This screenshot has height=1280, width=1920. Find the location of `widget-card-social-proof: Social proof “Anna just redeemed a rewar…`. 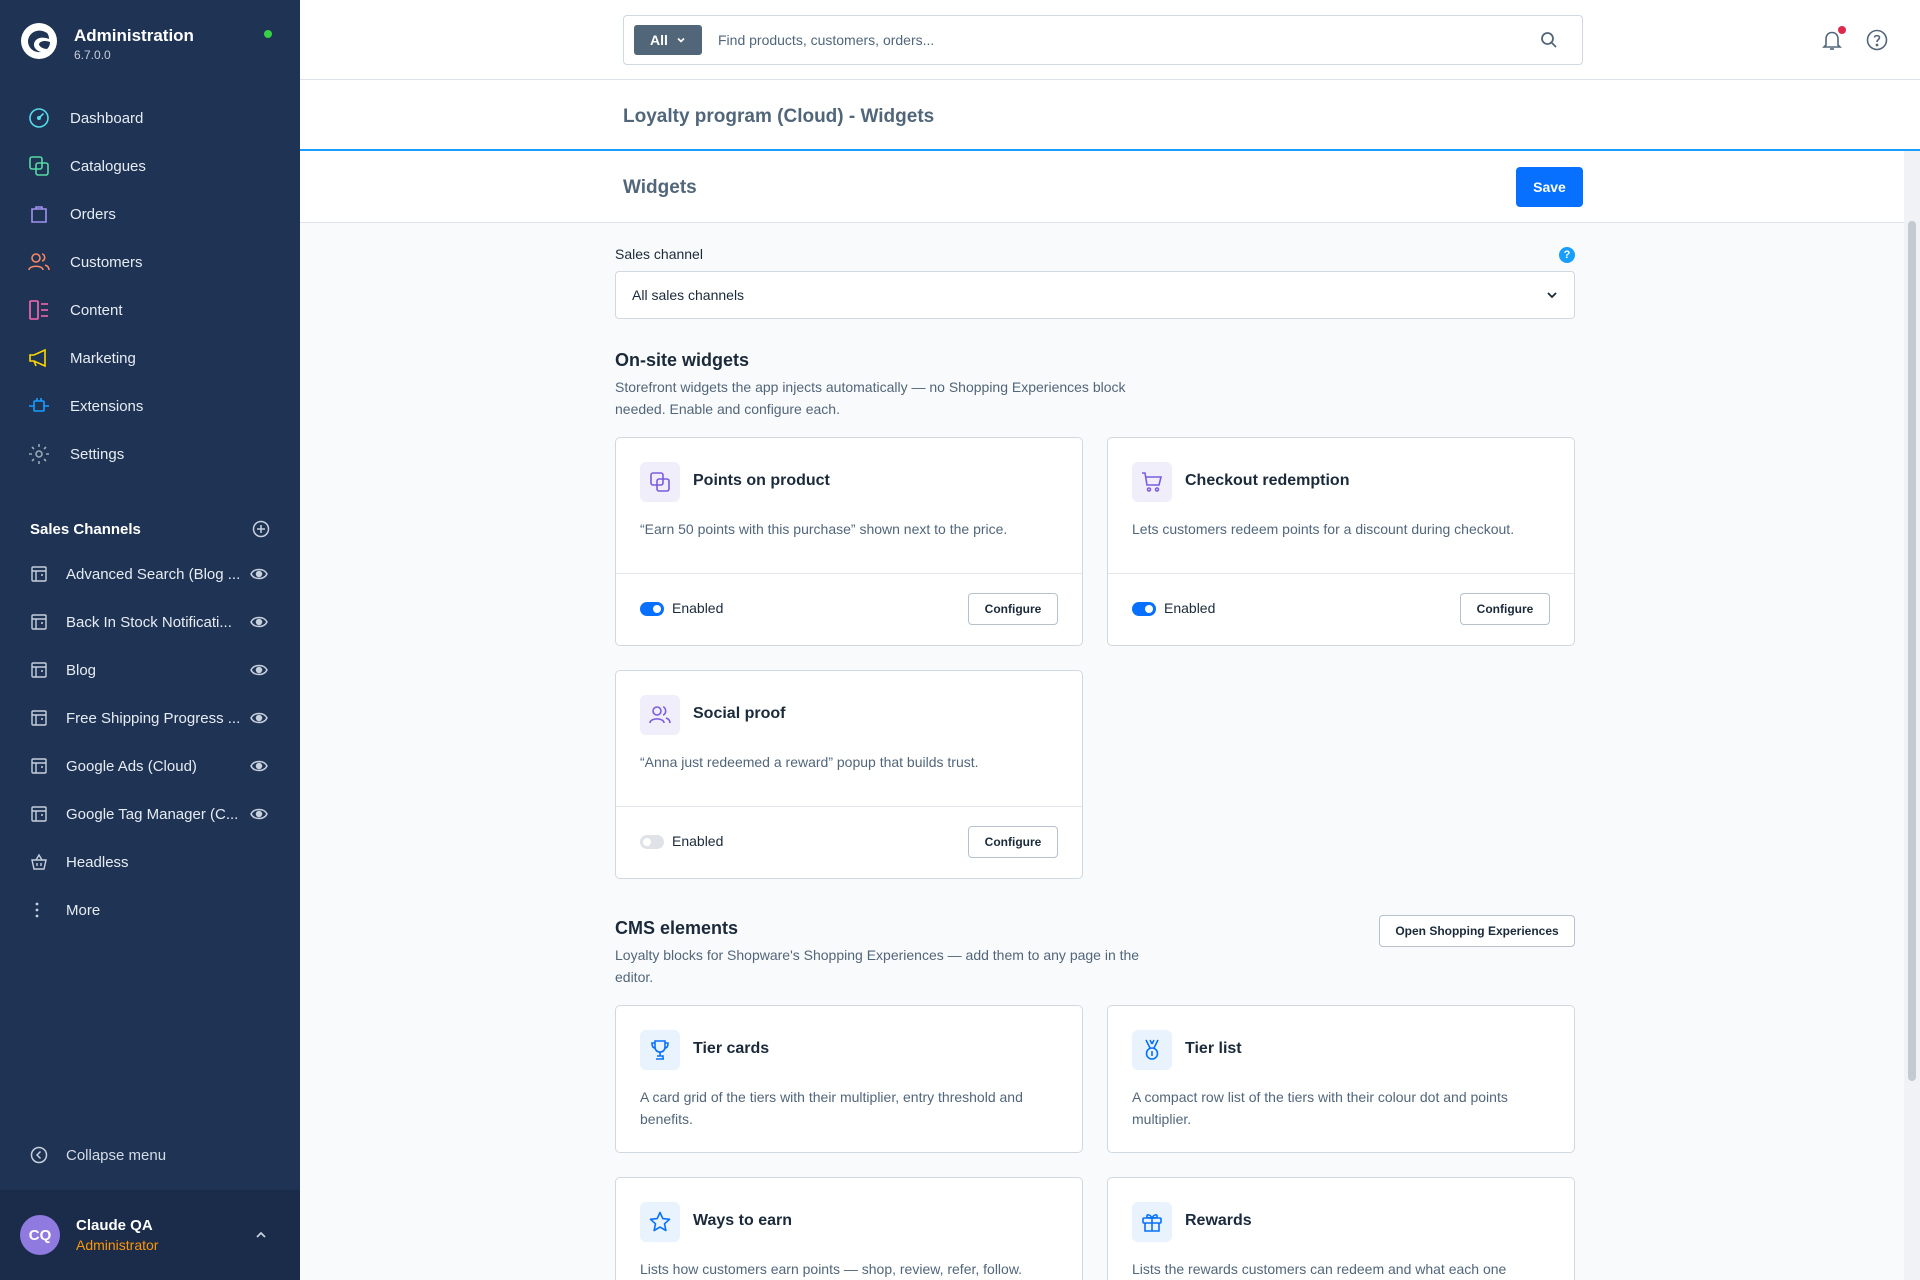

widget-card-social-proof: Social proof “Anna just redeemed a rewar… is located at coordinates (849, 774).